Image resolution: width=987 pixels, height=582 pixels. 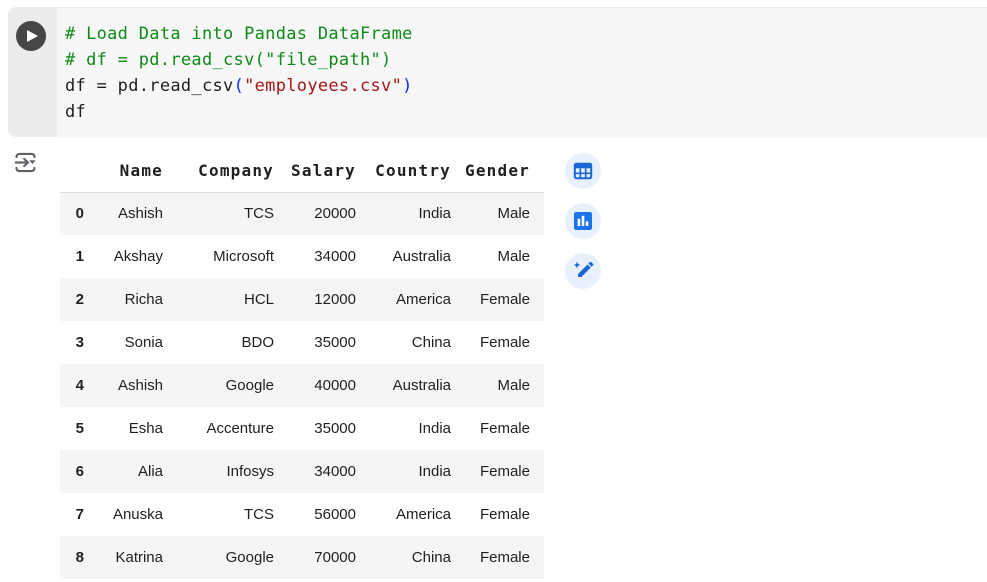 What do you see at coordinates (149, 86) in the screenshot?
I see `code-token: df = pd.read_csv` at bounding box center [149, 86].